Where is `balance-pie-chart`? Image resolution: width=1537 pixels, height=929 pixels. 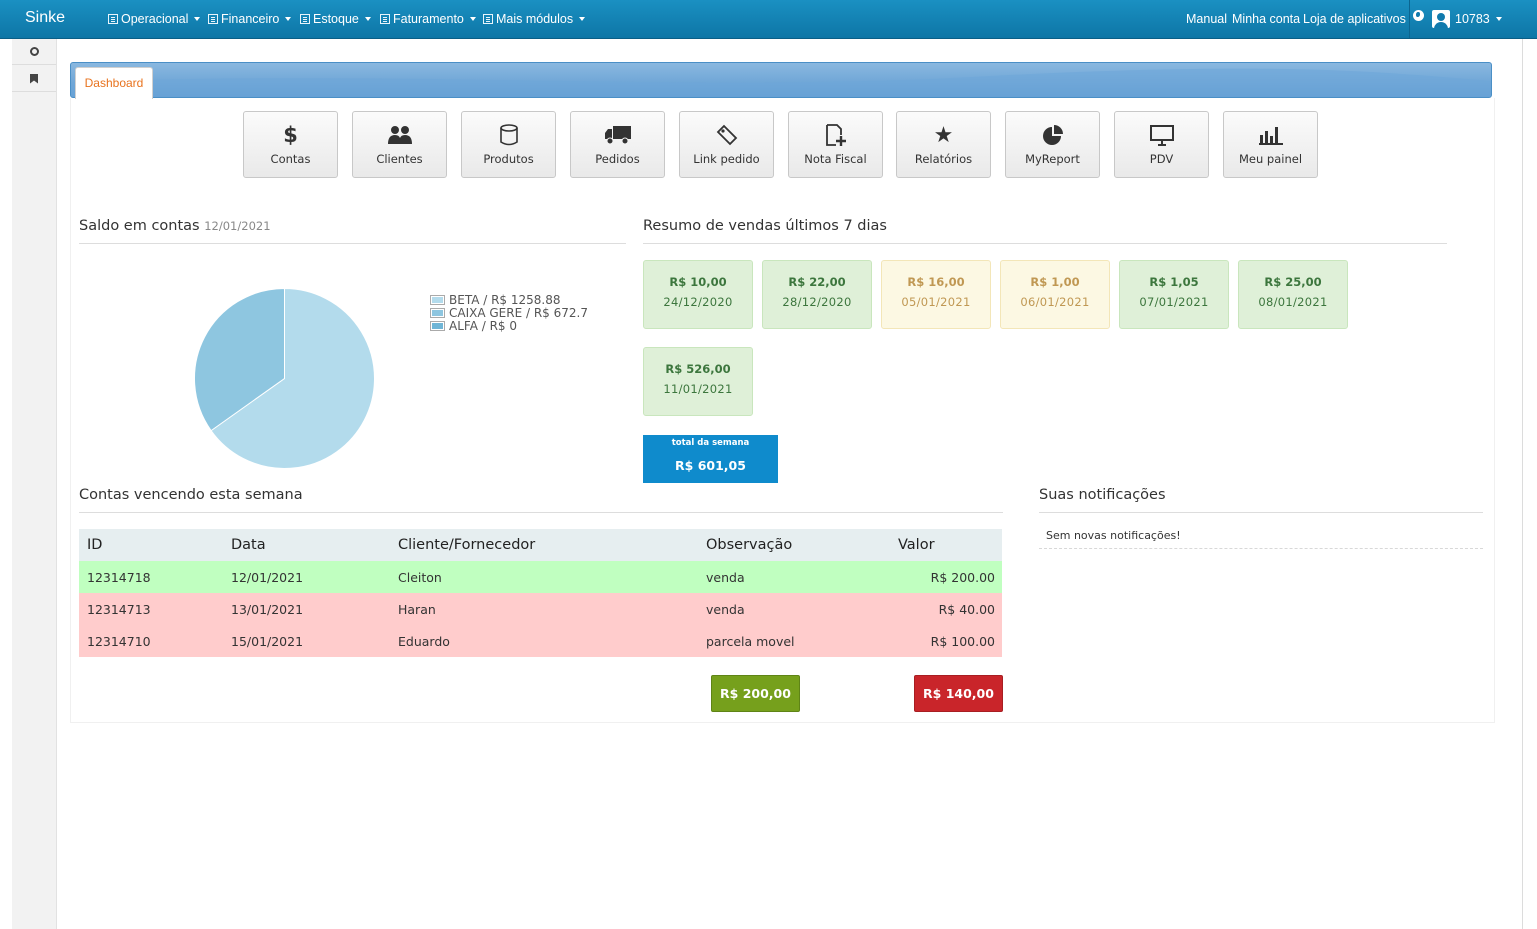 balance-pie-chart is located at coordinates (284, 378).